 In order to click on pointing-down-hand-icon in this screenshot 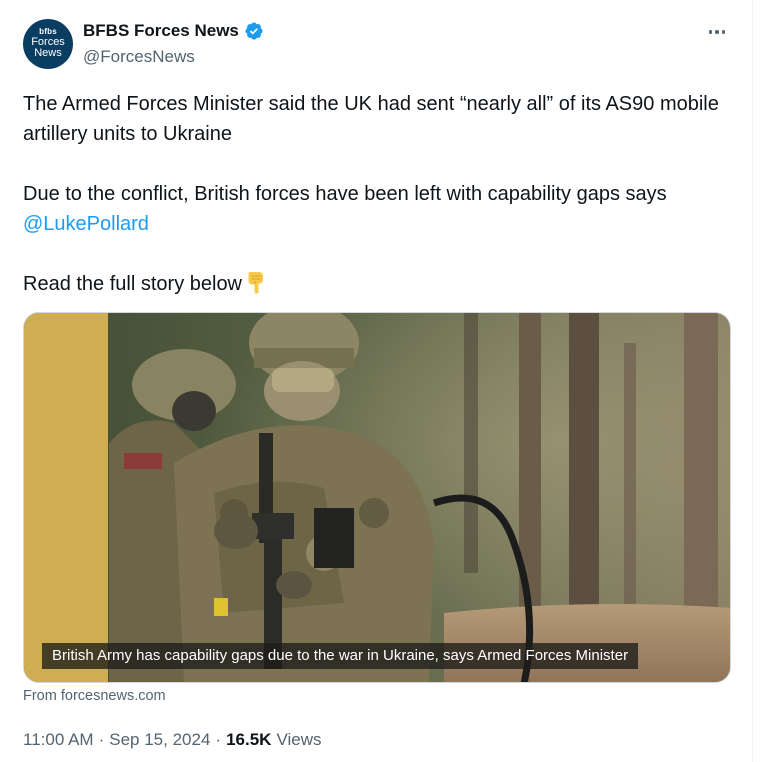, I will do `click(256, 283)`.